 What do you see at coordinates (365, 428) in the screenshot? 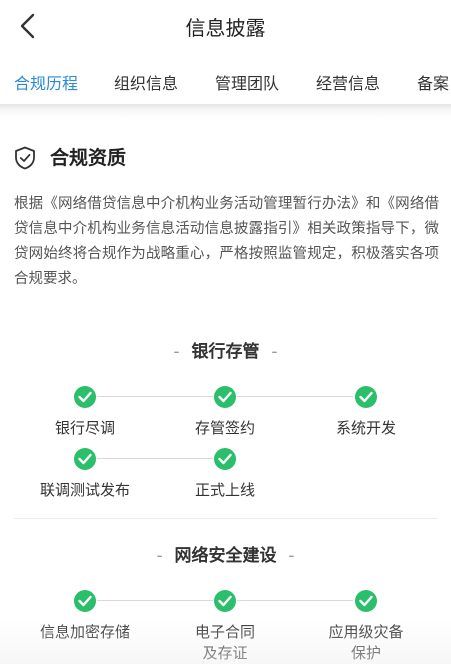
I see `step-label: 系统开发` at bounding box center [365, 428].